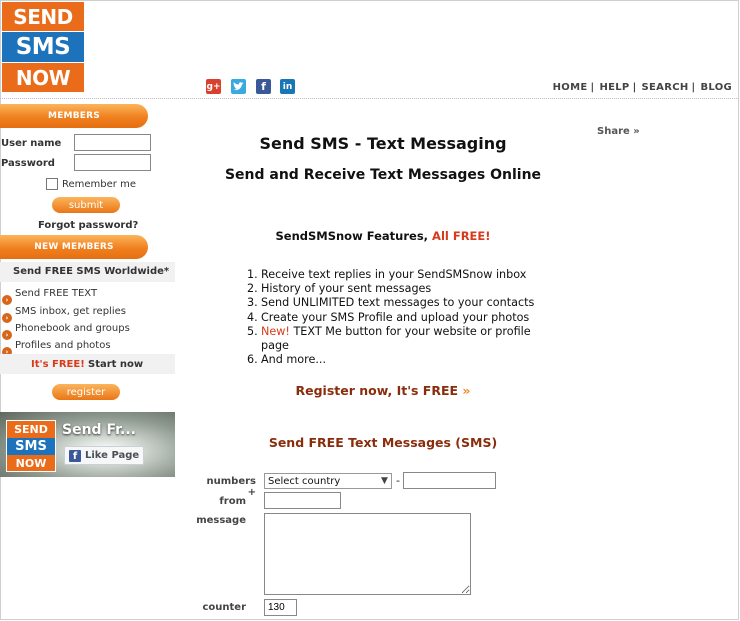  Describe the element at coordinates (383, 442) in the screenshot. I see `sms-form-title: Send FREE Text Messages (SMS)` at that location.